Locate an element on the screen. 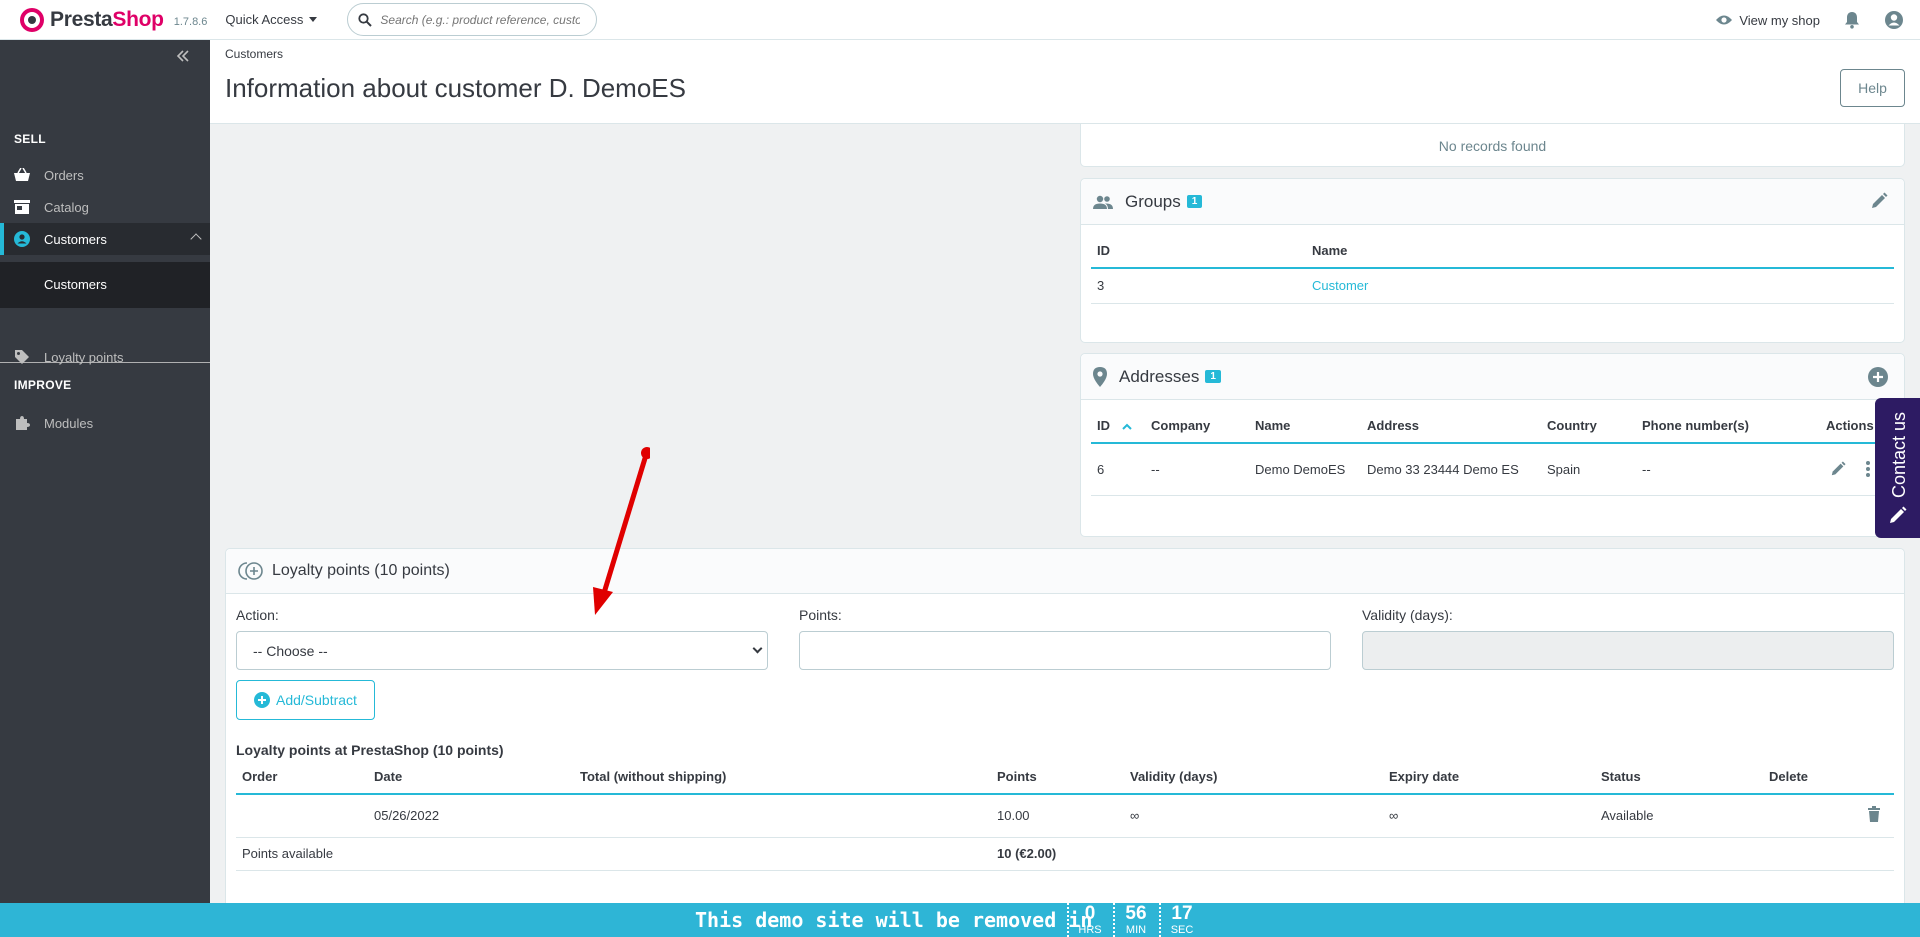 The height and width of the screenshot is (937, 1920). view-my-shop-link: View my shop is located at coordinates (1767, 20).